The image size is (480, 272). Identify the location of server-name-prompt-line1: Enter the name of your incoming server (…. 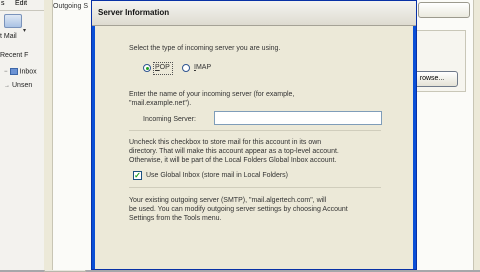
(212, 94).